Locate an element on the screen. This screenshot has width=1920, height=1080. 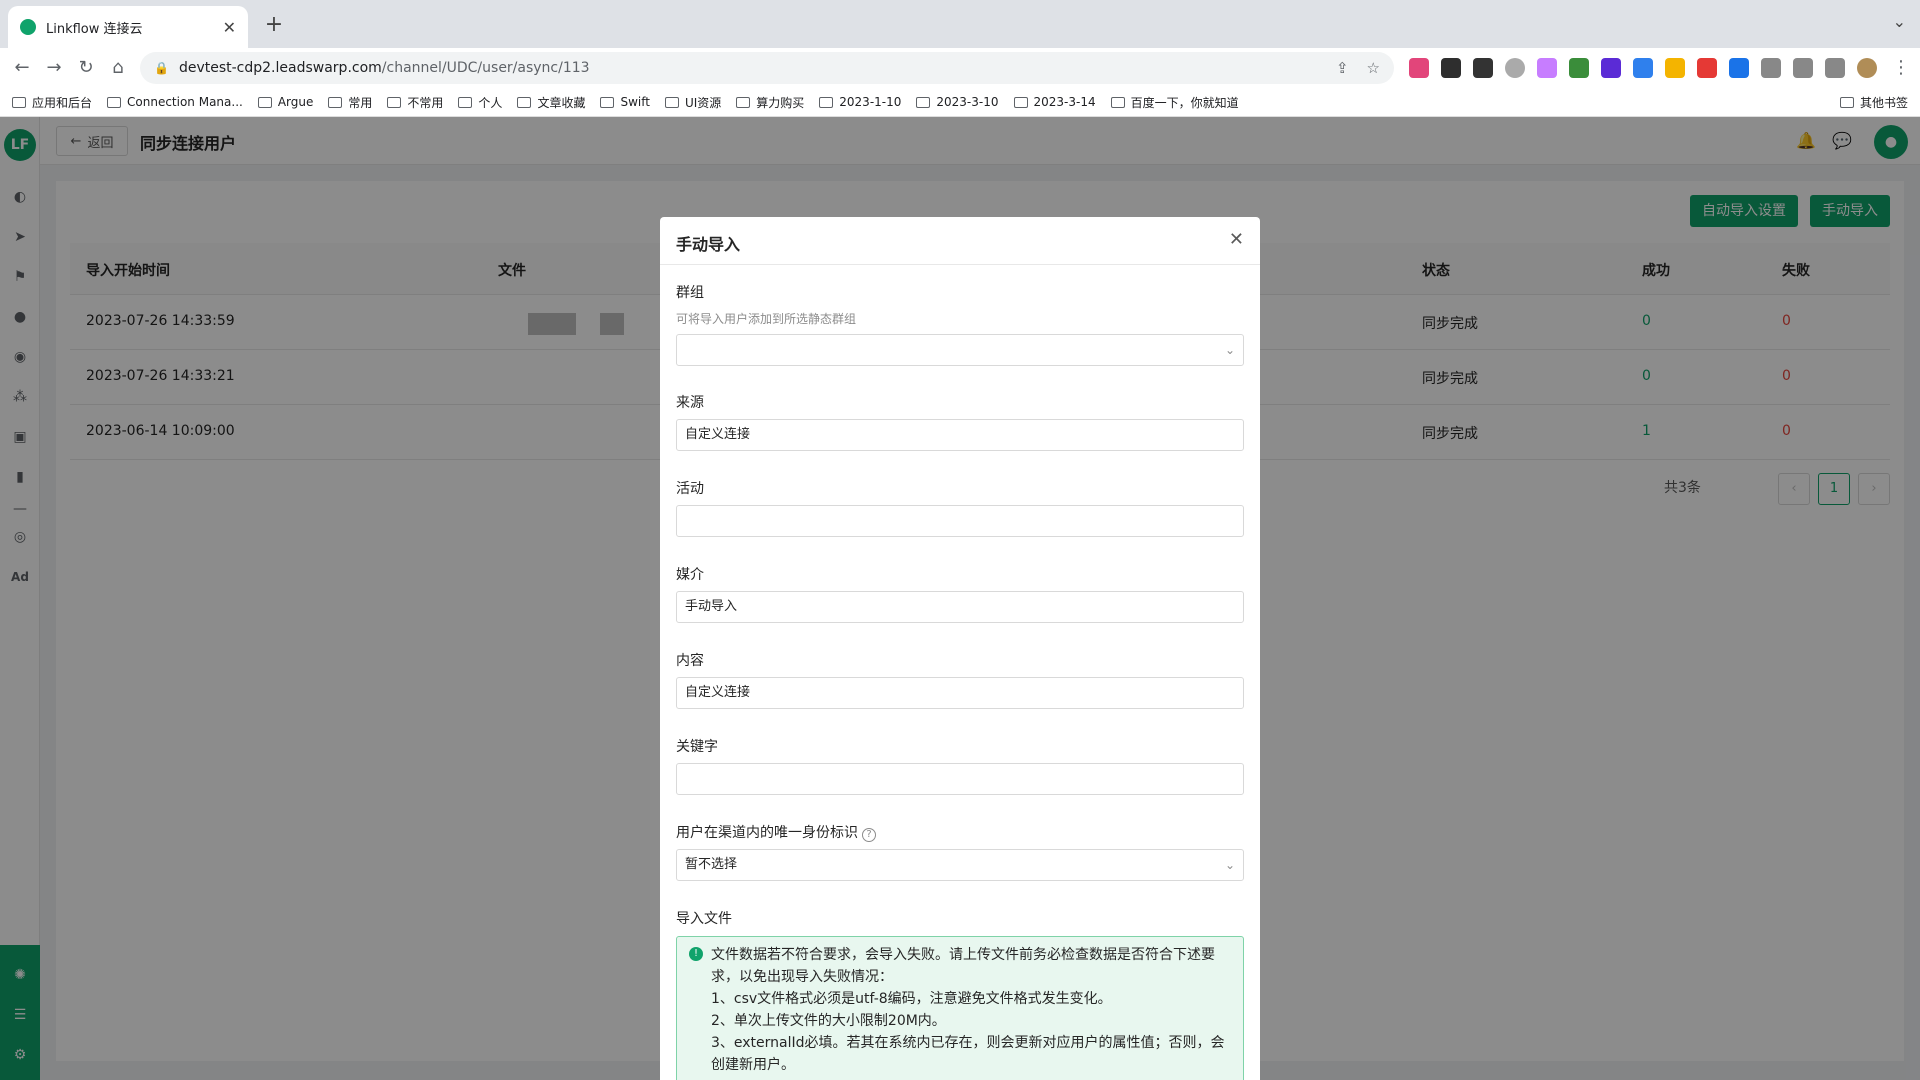
bookmark-item: 个人 is located at coordinates (480, 102).